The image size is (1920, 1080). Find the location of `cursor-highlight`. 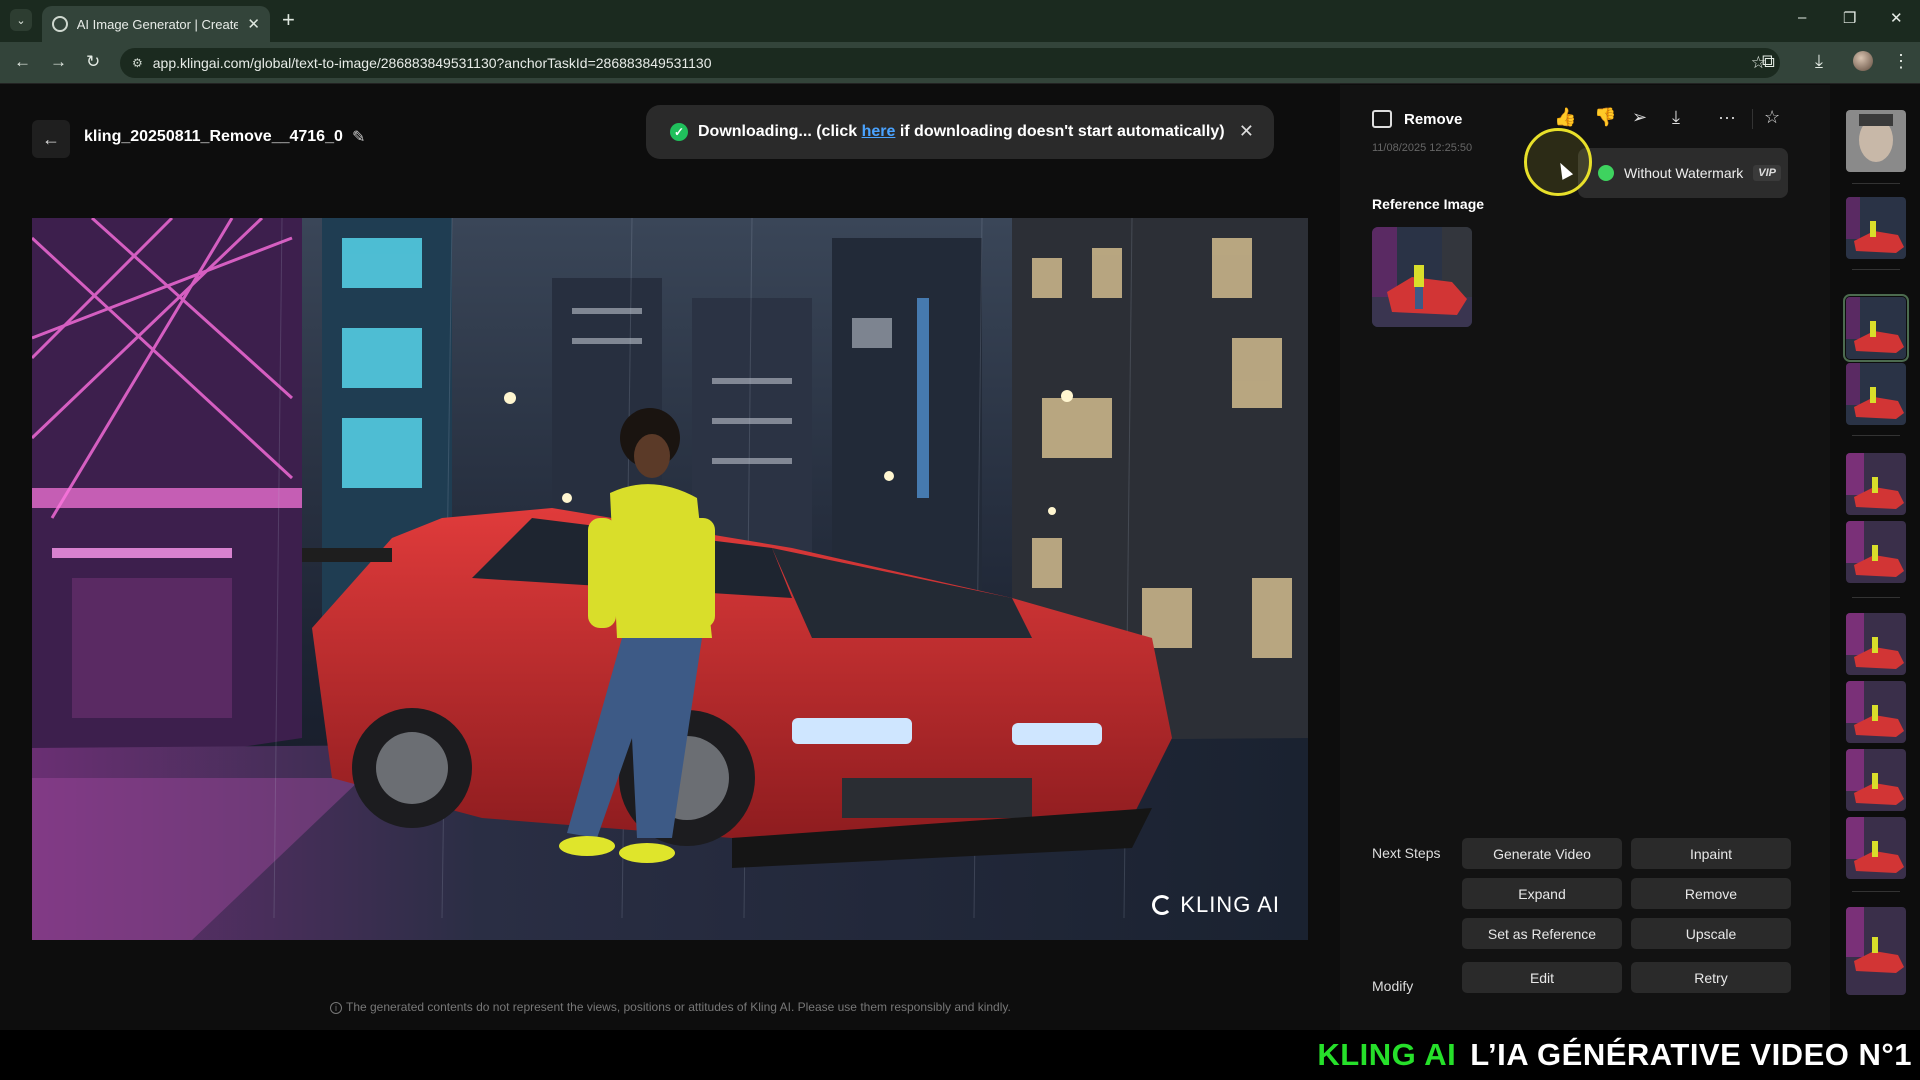

cursor-highlight is located at coordinates (1558, 162).